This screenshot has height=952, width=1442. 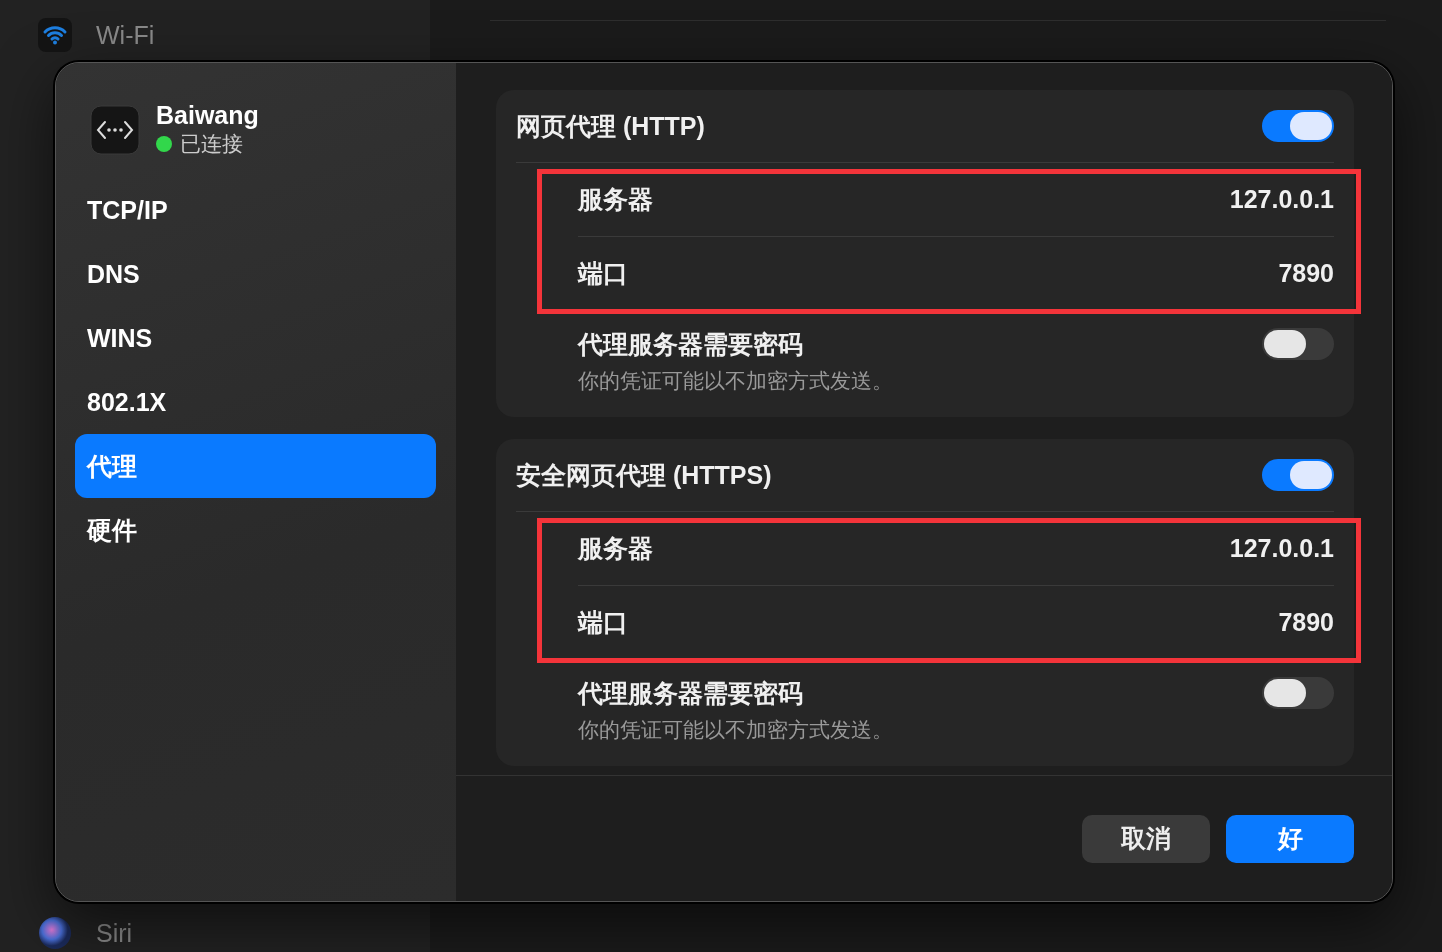 What do you see at coordinates (255, 210) in the screenshot?
I see `nav-item: TCP/IP` at bounding box center [255, 210].